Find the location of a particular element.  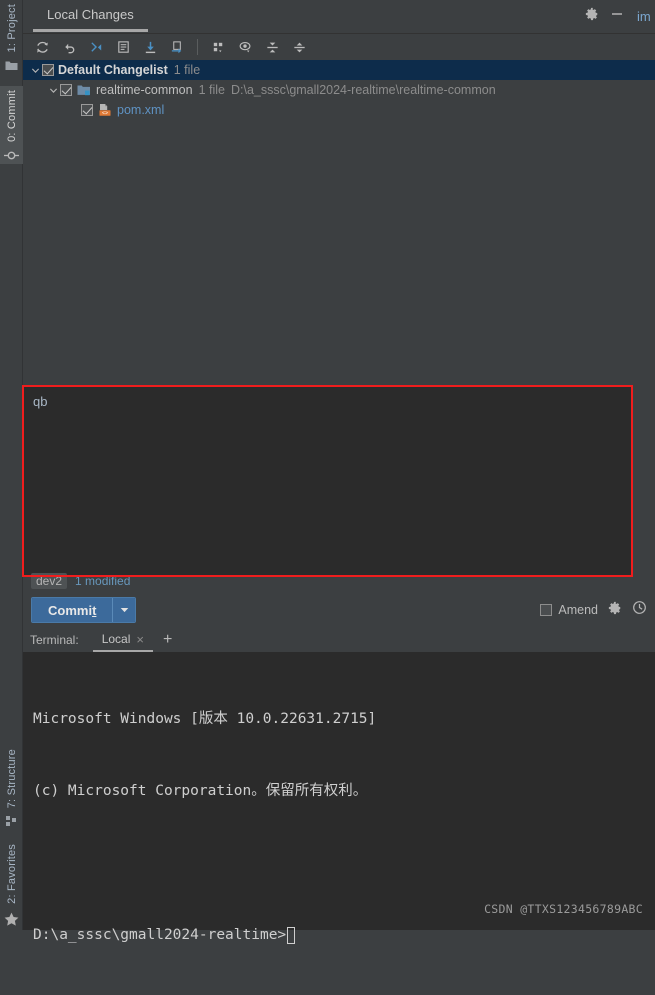

changelist-name: Default Changelist is located at coordinates (113, 70).